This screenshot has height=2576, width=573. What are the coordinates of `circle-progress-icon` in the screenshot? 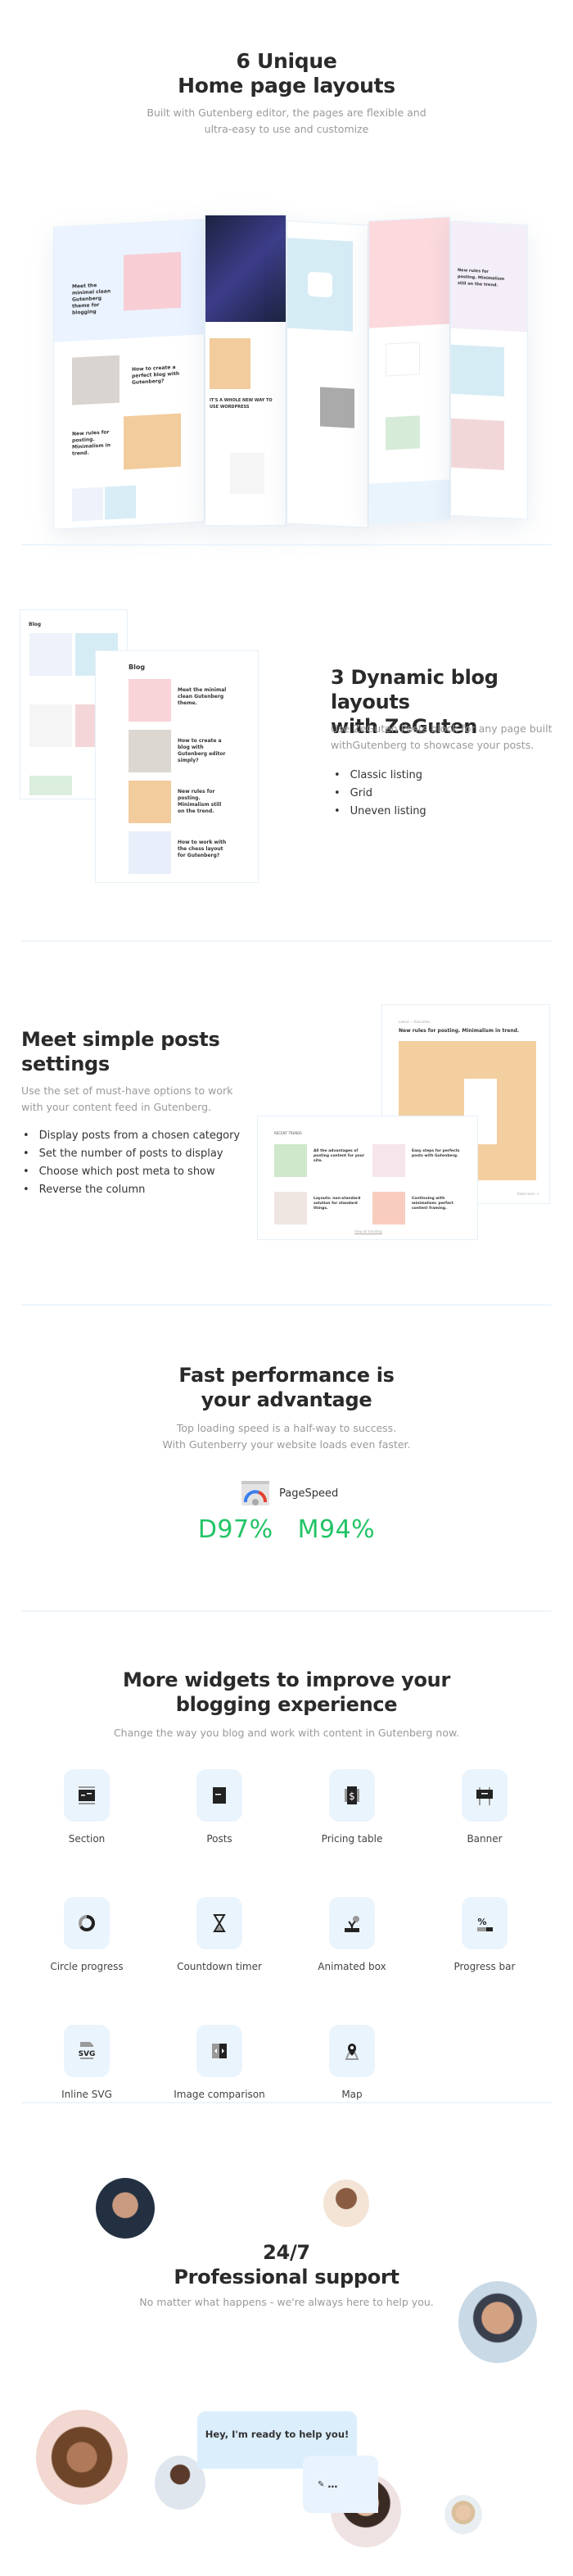 It's located at (87, 1923).